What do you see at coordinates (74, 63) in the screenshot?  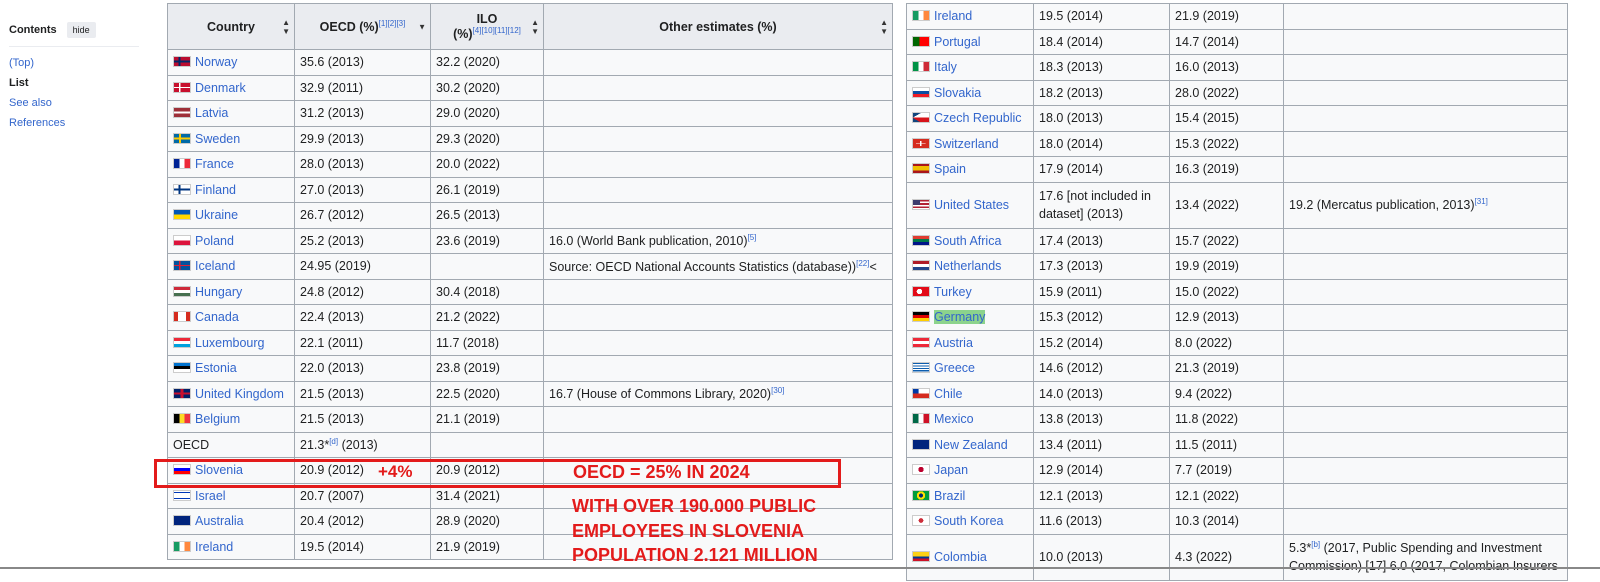 I see `toc-item: (Top)` at bounding box center [74, 63].